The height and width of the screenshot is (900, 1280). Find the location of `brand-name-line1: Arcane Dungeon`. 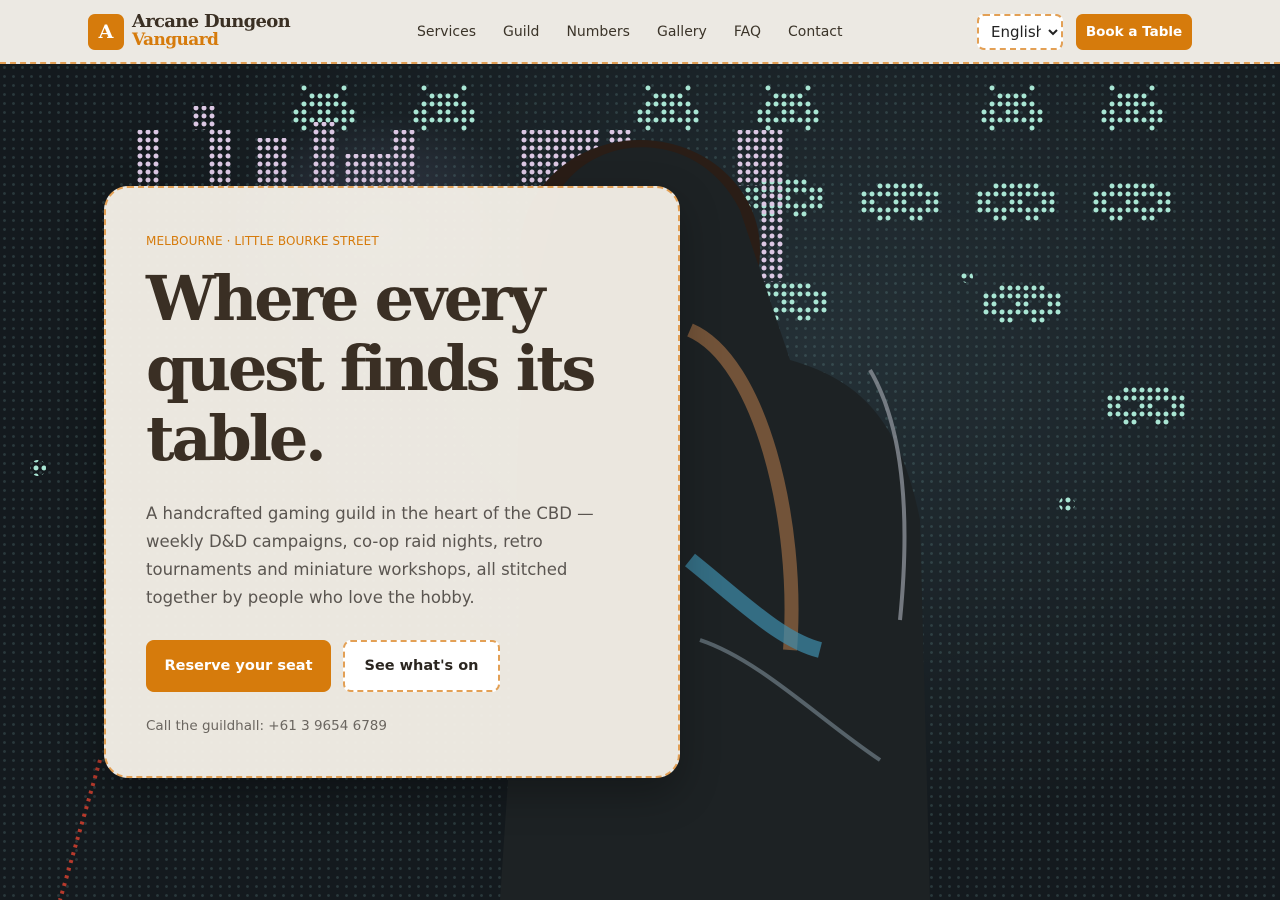

brand-name-line1: Arcane Dungeon is located at coordinates (211, 21).